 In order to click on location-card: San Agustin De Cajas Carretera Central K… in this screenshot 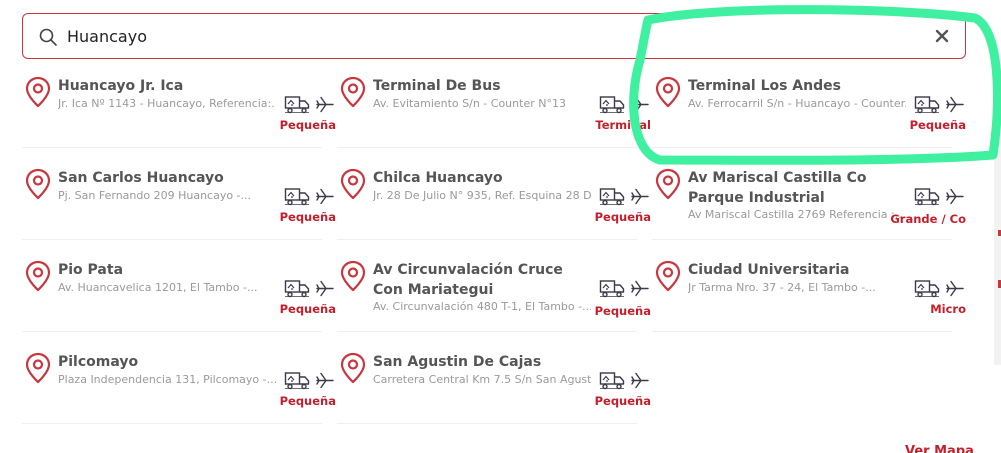, I will do `click(494, 380)`.